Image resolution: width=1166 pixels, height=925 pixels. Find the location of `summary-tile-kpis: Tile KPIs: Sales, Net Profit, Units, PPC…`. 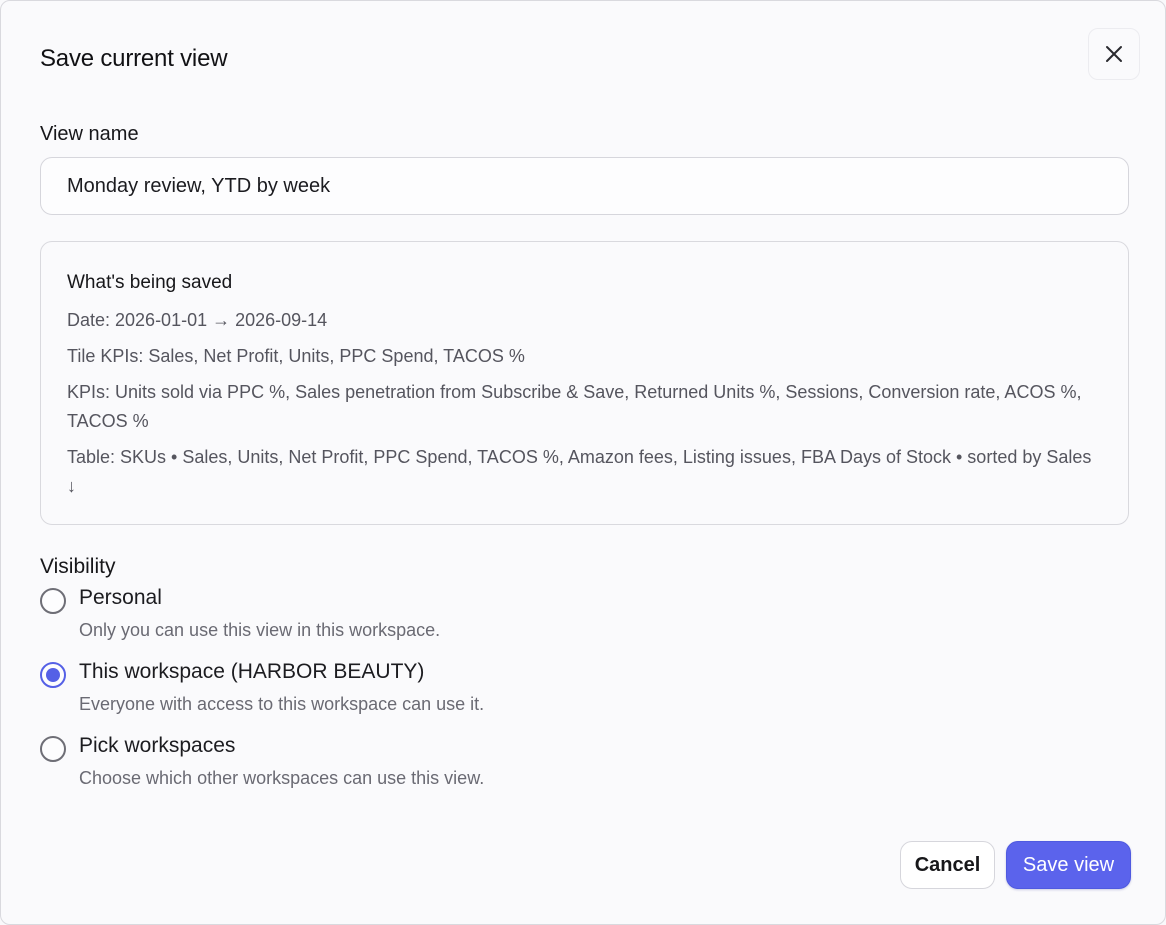

summary-tile-kpis: Tile KPIs: Sales, Net Profit, Units, PPC… is located at coordinates (296, 356).